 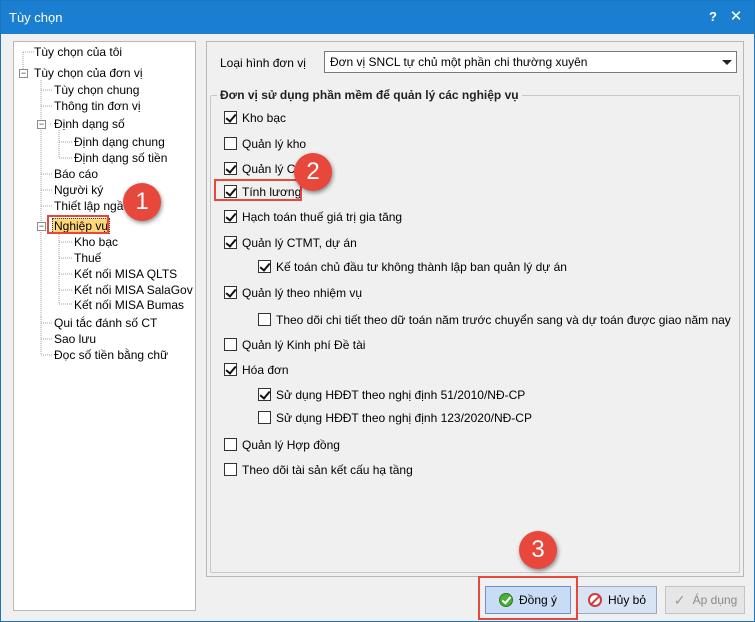 I want to click on tree-item-misa-bumas: Kết nối MISA Bumas, so click(x=129, y=305).